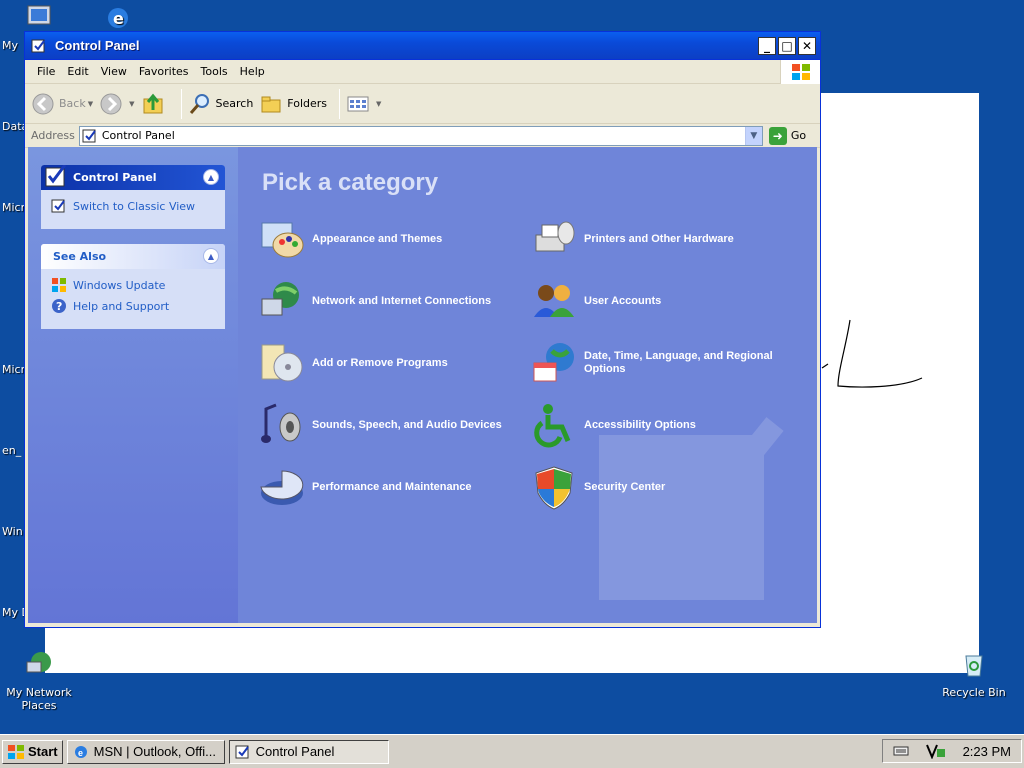 This screenshot has width=1024, height=768. Describe the element at coordinates (114, 71) in the screenshot. I see `menu-view: View` at that location.